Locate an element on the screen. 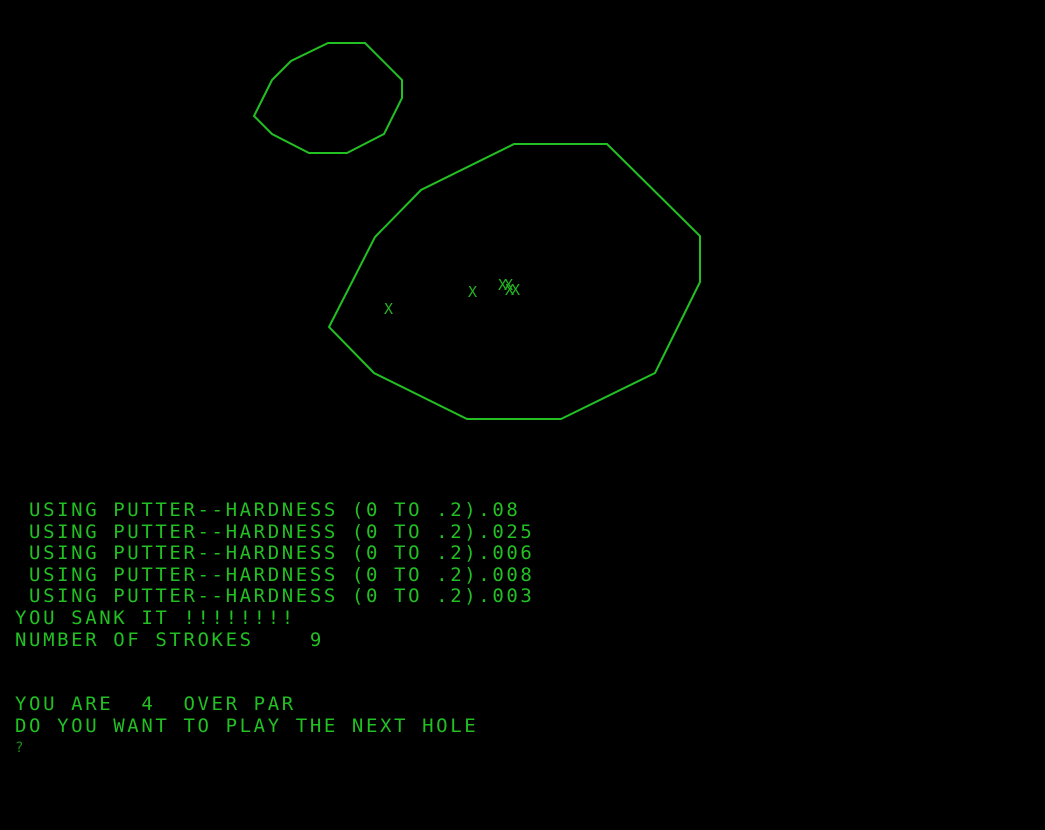  hazard-outline is located at coordinates (327, 98).